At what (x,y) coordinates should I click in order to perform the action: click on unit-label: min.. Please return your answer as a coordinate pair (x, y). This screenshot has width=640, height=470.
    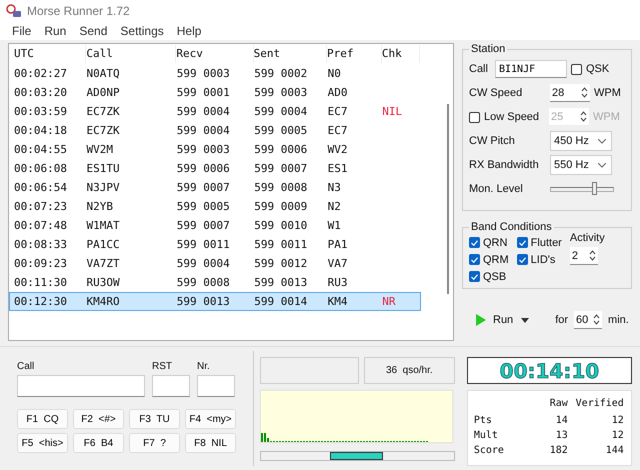
    Looking at the image, I should click on (618, 320).